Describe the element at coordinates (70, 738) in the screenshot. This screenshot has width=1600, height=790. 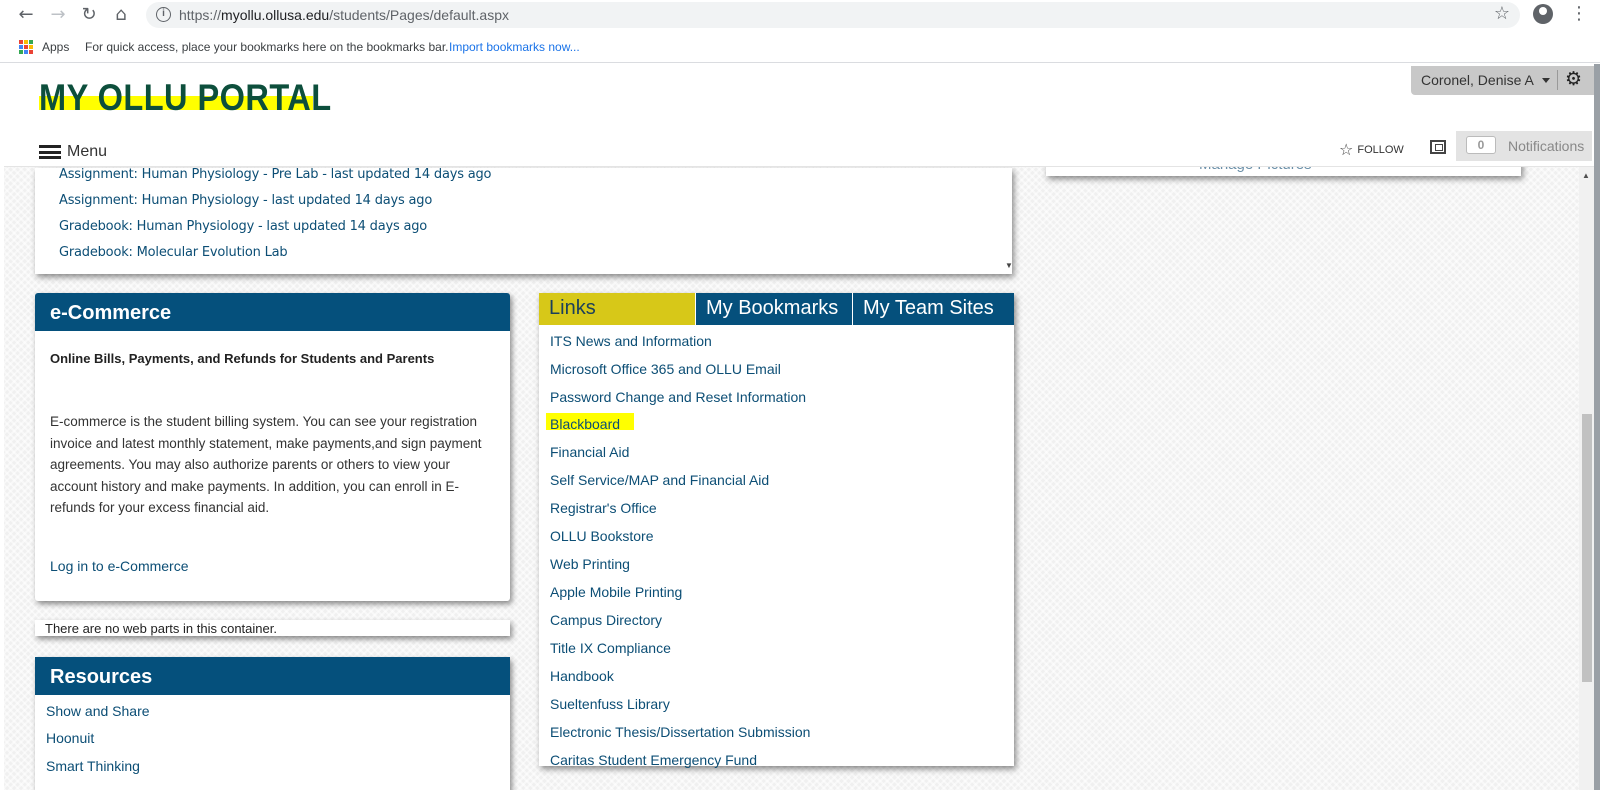
I see `resource-link: Hoonuit` at that location.